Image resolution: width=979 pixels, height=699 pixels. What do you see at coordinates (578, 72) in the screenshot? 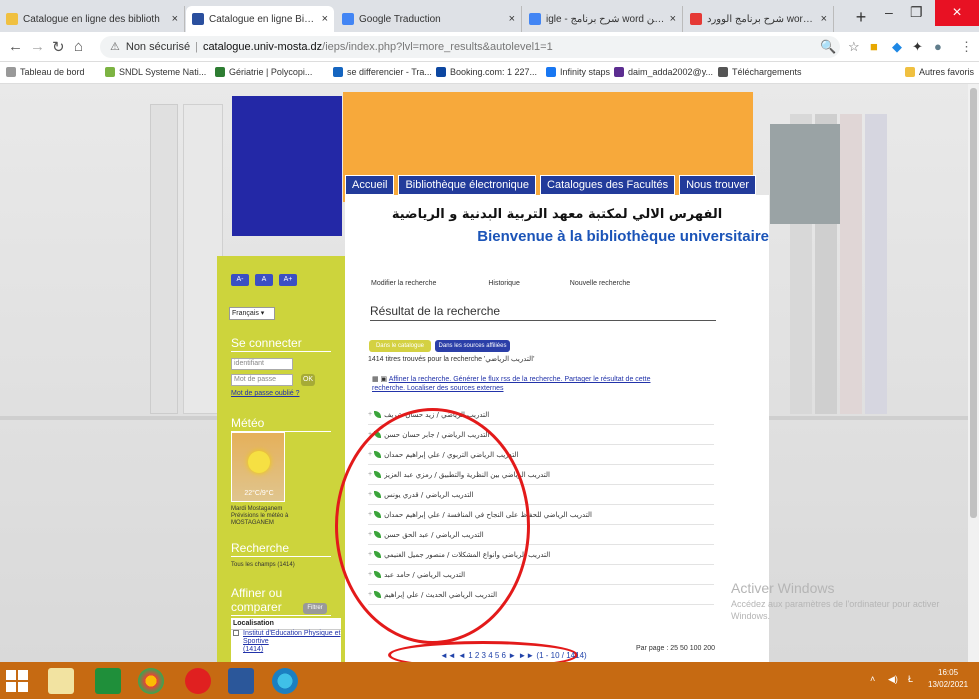
I see `bookmark-item: Infinity staps` at bounding box center [578, 72].